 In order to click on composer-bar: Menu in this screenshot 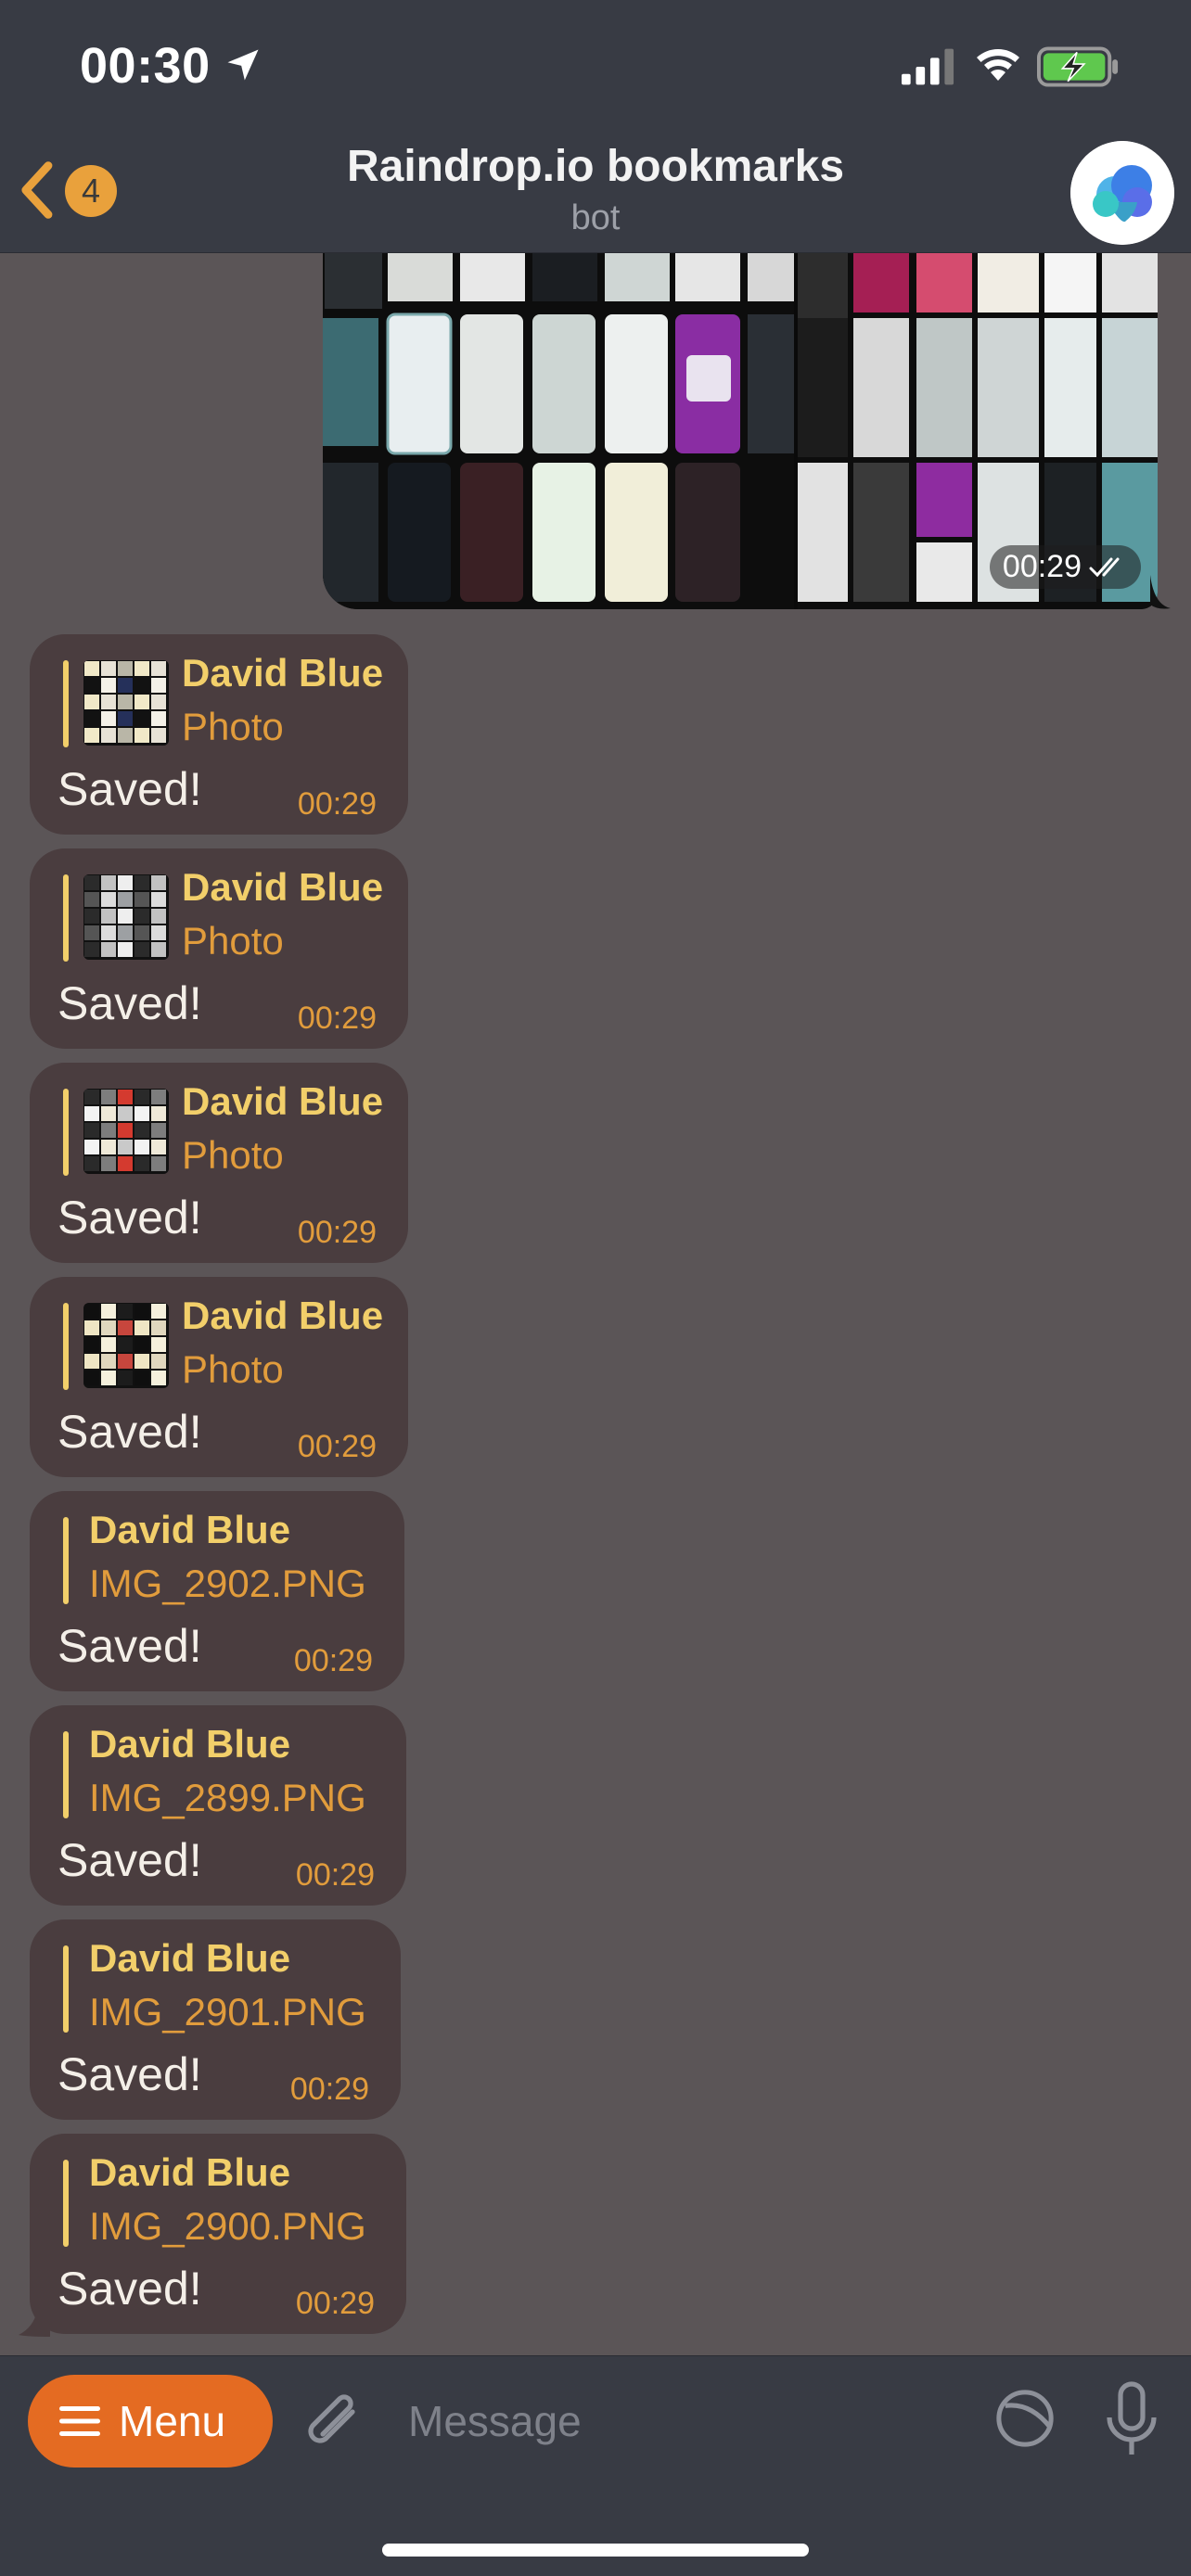, I will do `click(595, 2465)`.